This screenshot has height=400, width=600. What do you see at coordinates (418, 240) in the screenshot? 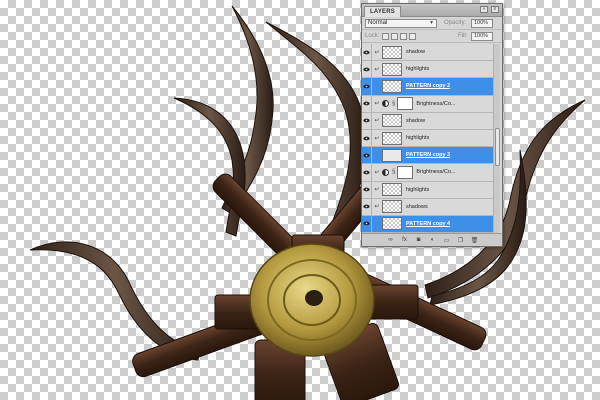
I see `mask-icon: ◙` at bounding box center [418, 240].